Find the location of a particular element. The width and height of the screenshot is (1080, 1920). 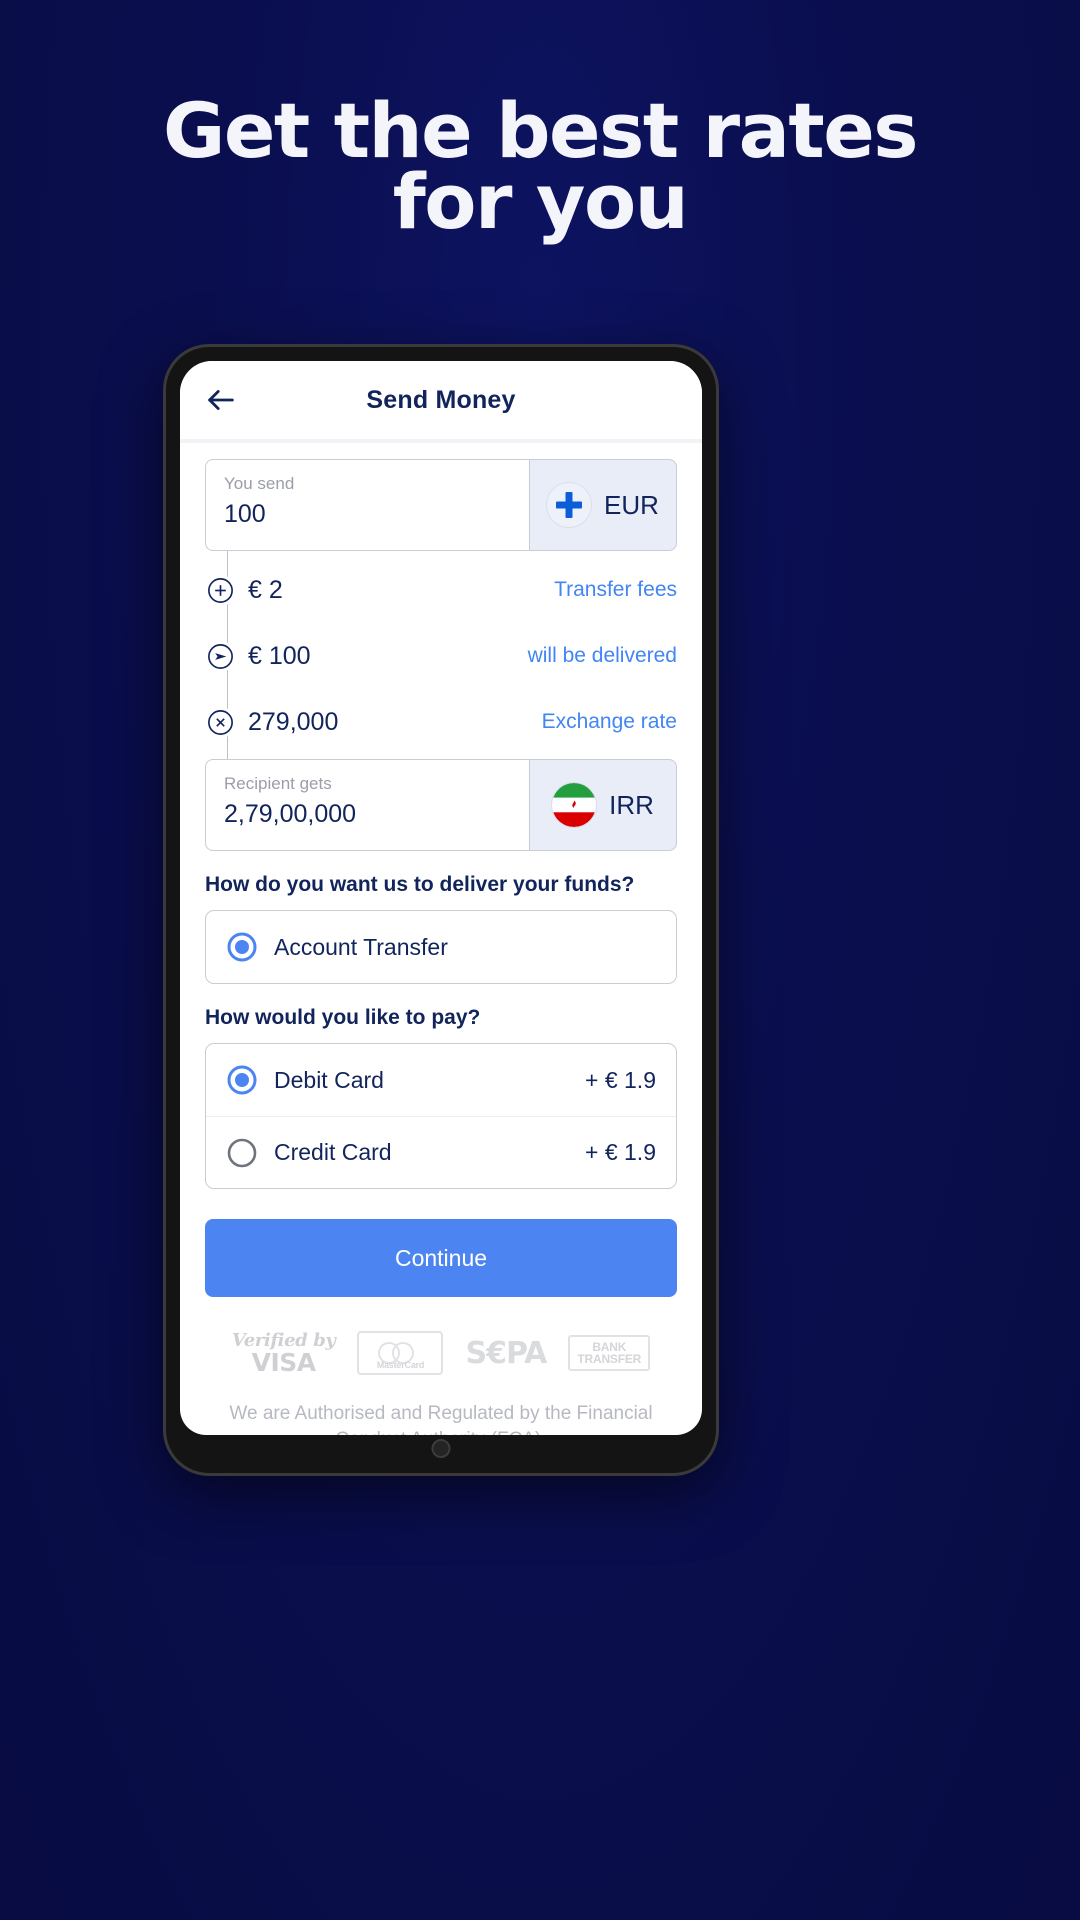

phone-home-indicator is located at coordinates (441, 1448).